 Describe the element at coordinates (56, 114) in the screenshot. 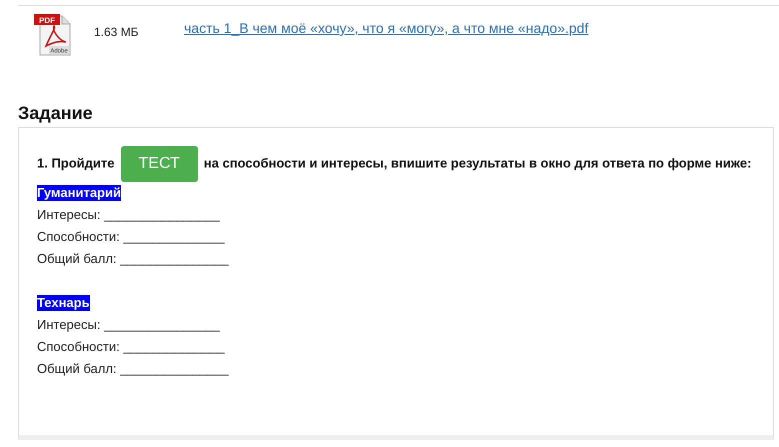

I see `section-heading: Задание` at that location.